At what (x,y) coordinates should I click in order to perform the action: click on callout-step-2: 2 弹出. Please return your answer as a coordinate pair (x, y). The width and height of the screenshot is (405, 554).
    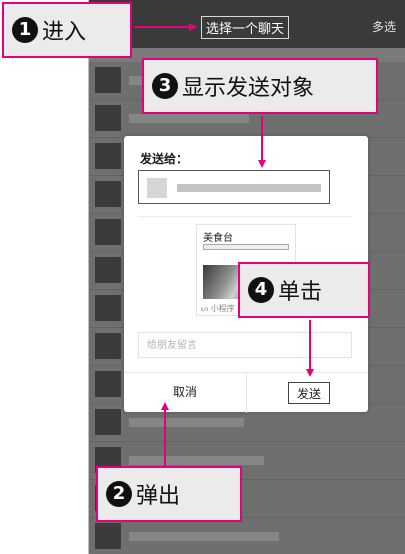
    Looking at the image, I should click on (169, 494).